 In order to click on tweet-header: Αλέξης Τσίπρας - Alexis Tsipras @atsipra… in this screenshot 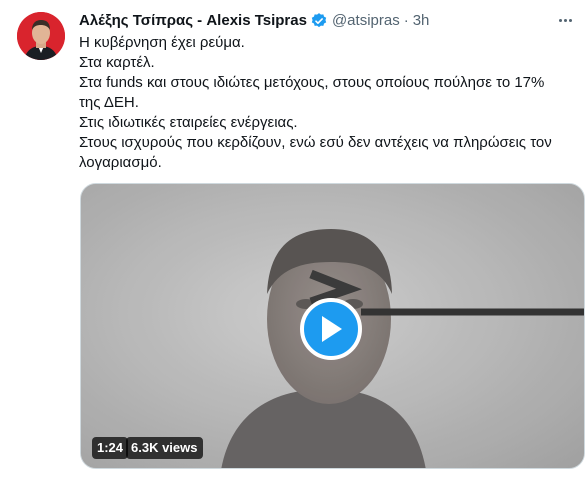, I will do `click(254, 21)`.